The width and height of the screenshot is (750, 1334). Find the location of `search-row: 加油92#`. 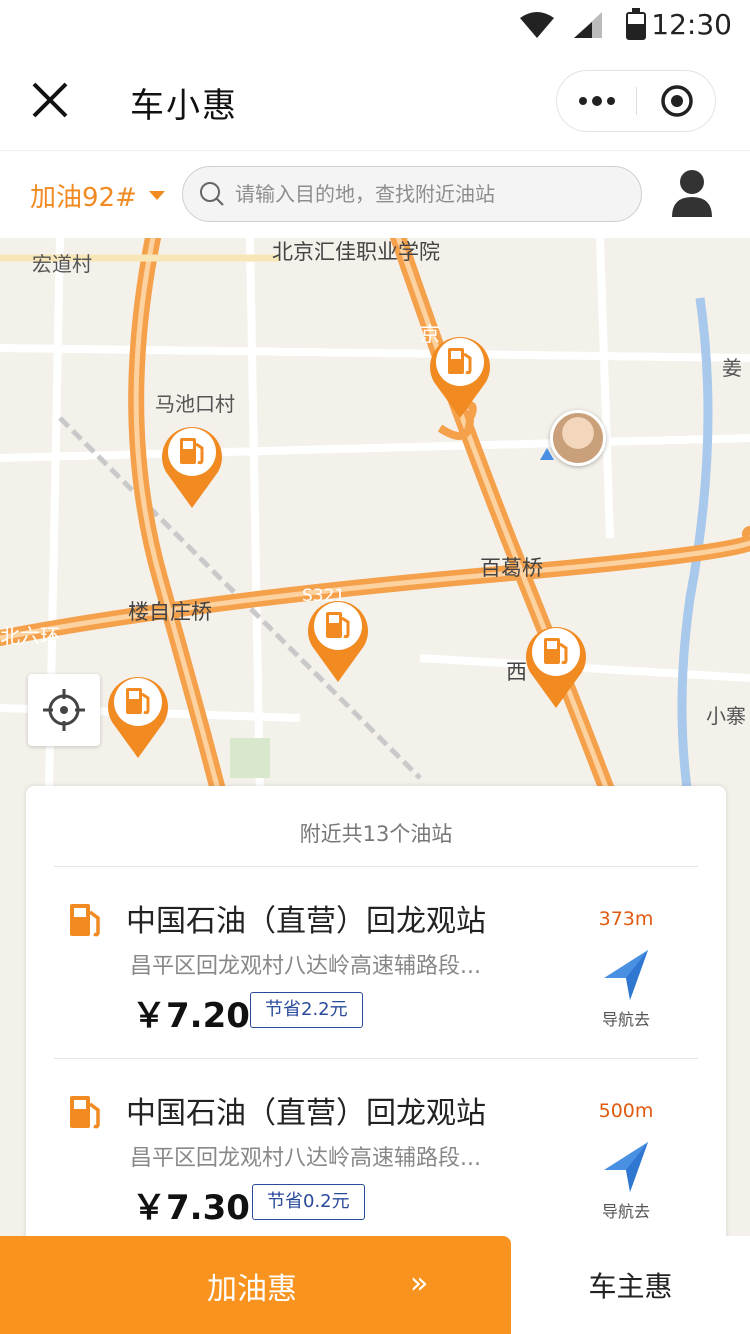

search-row: 加油92# is located at coordinates (375, 194).